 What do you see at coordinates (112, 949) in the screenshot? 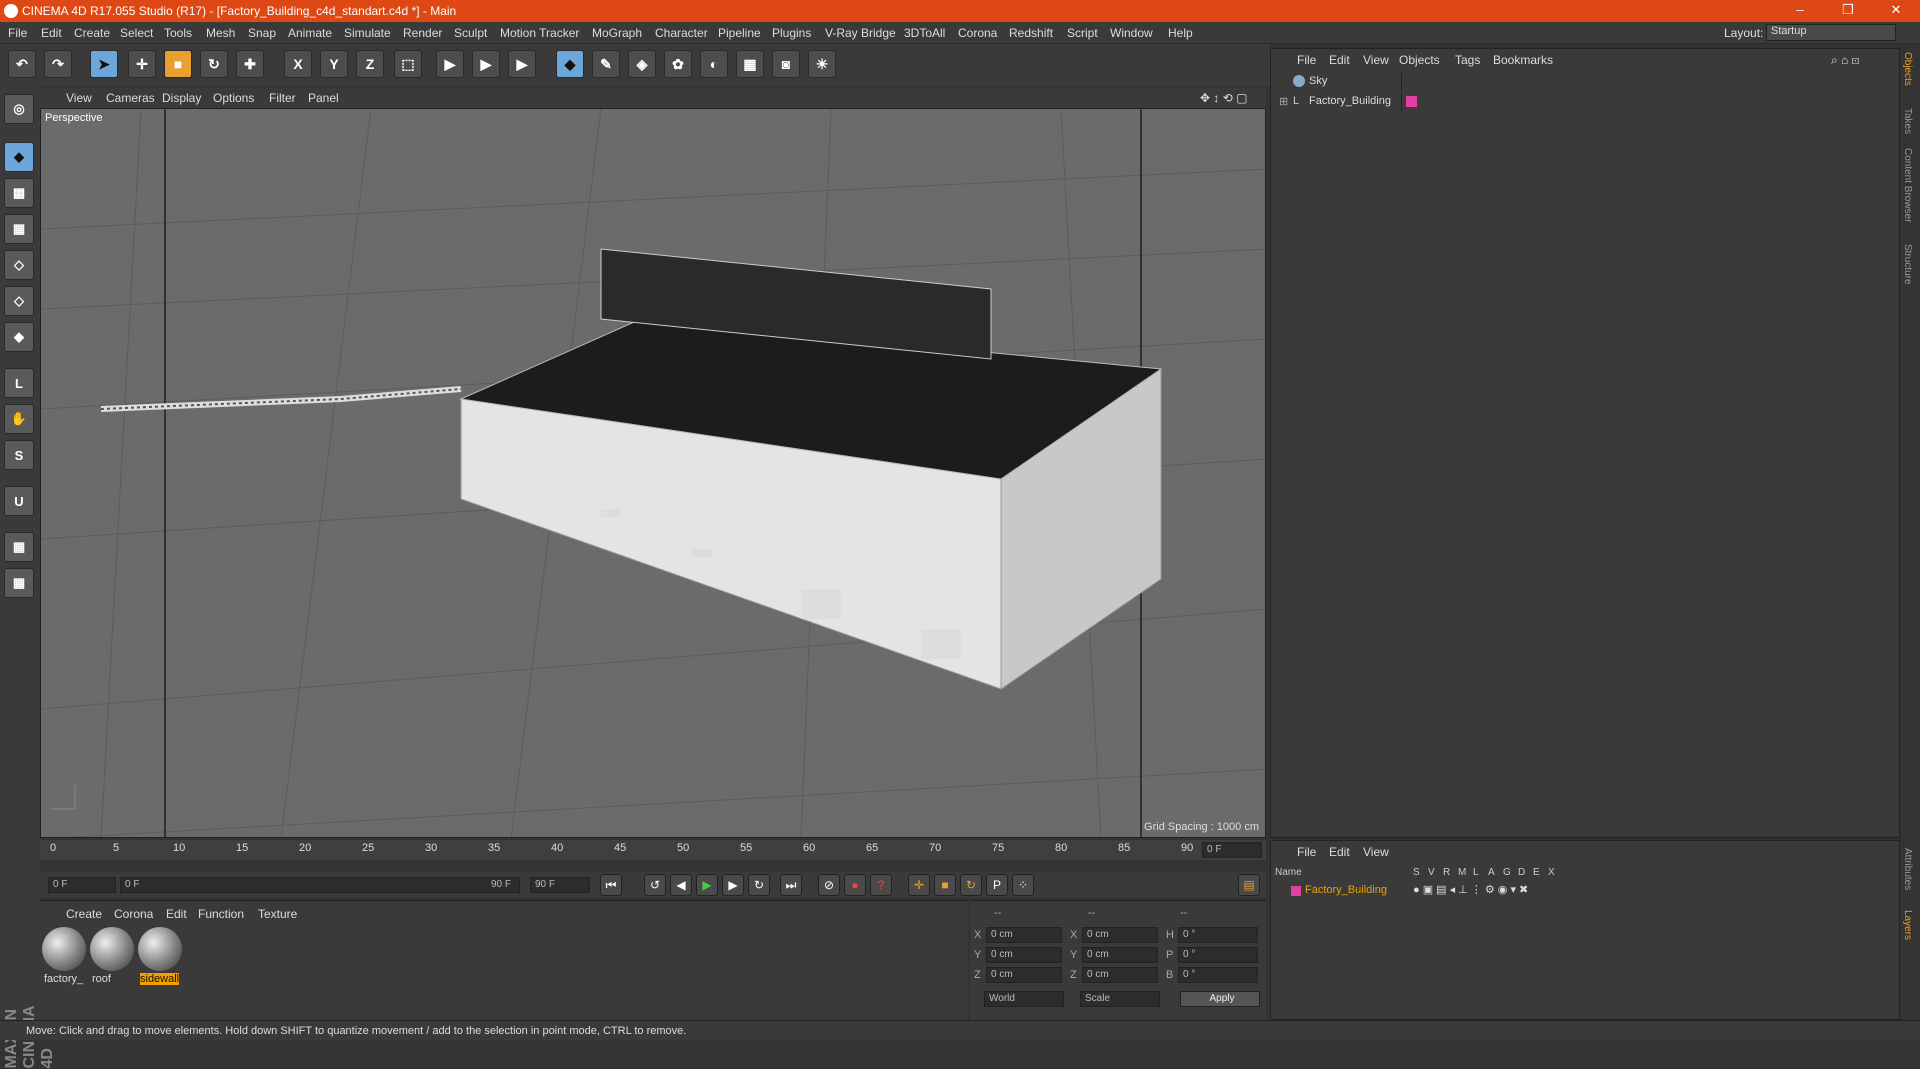
I see `material-roof` at bounding box center [112, 949].